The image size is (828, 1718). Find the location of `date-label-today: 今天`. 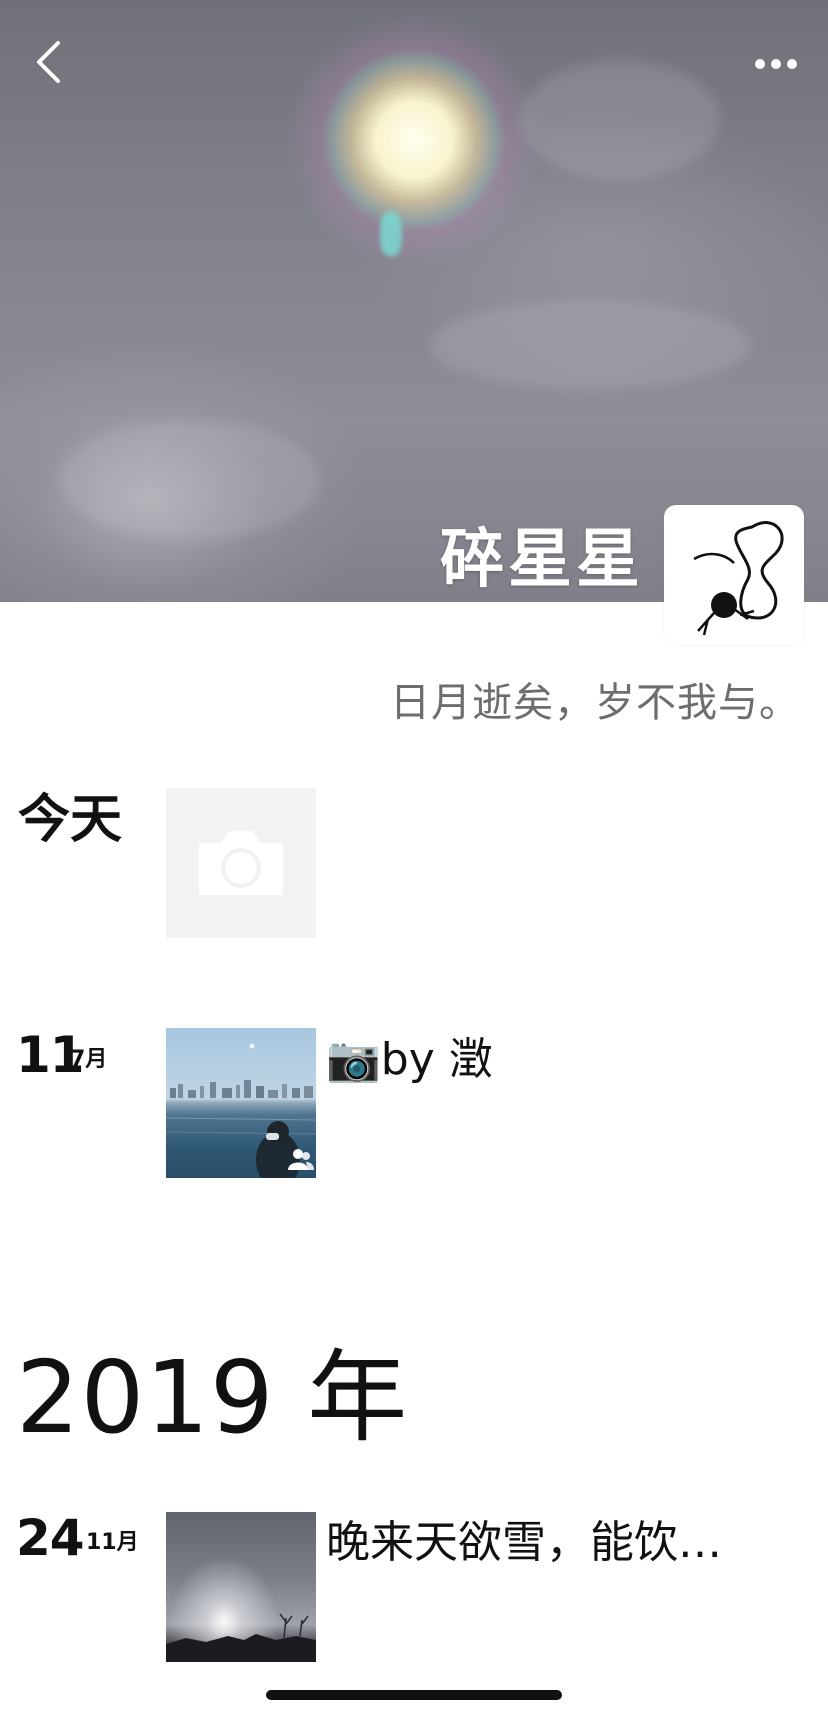

date-label-today: 今天 is located at coordinates (70, 820).